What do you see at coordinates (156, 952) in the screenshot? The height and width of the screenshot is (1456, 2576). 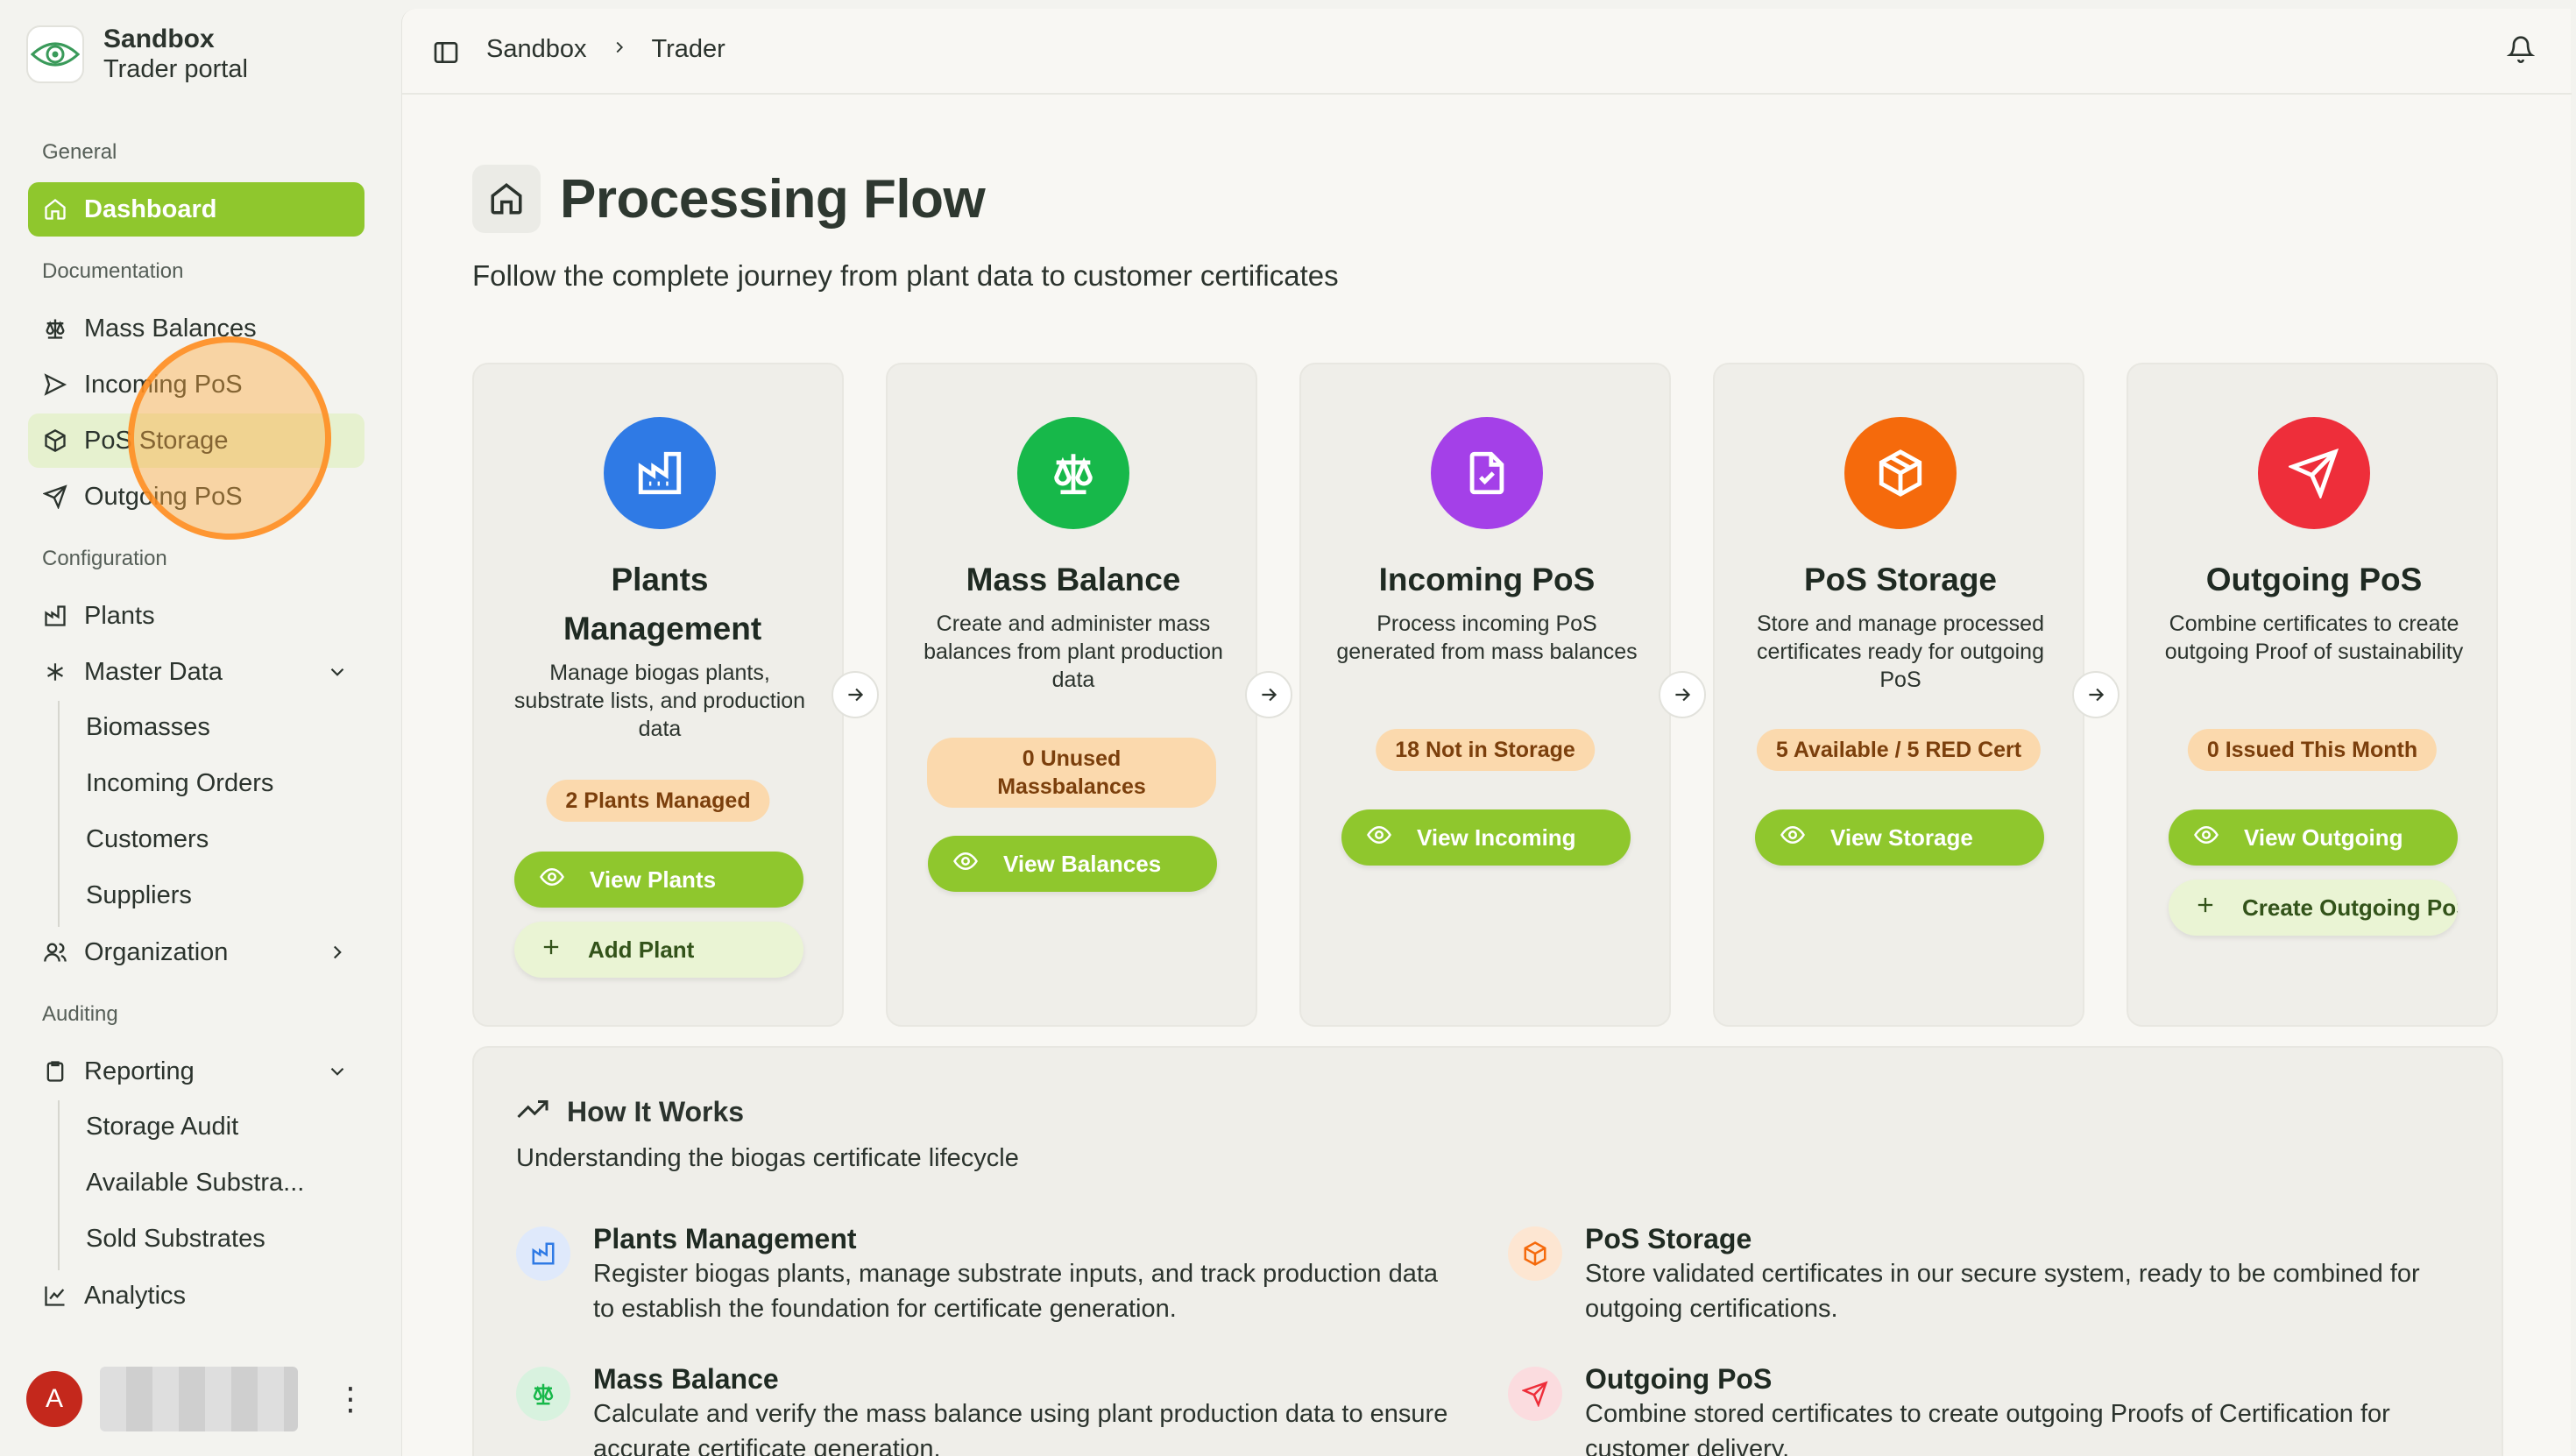 I see `sidebar-item-label: Organization` at bounding box center [156, 952].